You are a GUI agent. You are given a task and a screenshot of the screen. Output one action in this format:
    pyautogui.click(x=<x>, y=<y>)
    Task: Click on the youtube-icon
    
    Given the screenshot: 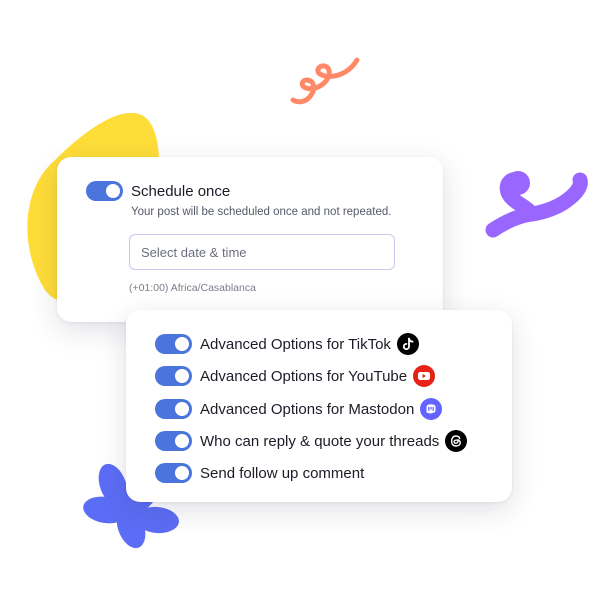 What is the action you would take?
    pyautogui.click(x=424, y=376)
    